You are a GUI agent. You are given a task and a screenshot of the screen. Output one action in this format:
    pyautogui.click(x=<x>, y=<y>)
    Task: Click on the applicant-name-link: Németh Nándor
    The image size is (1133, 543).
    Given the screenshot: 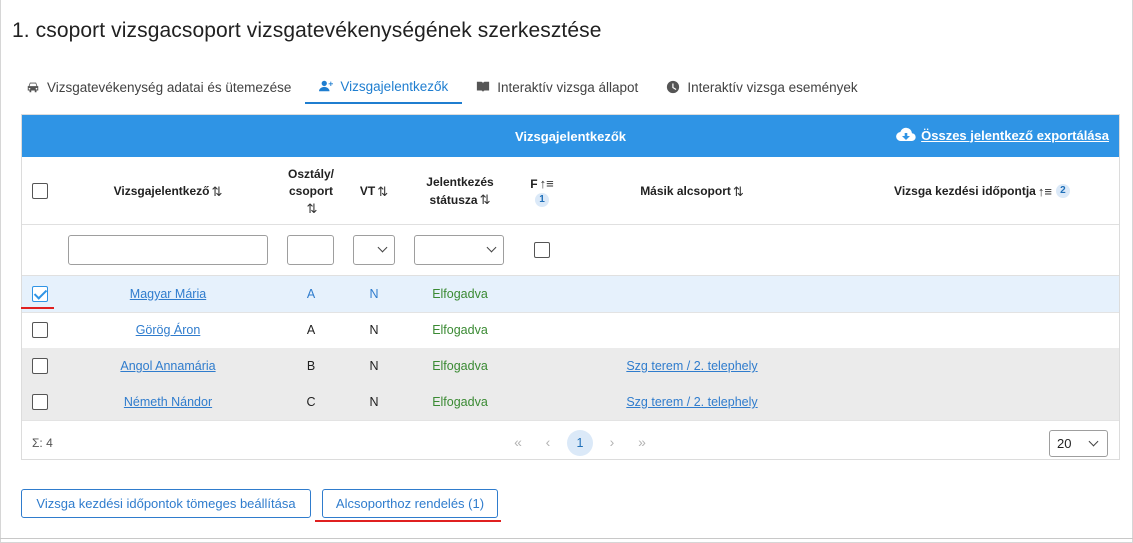 What is the action you would take?
    pyautogui.click(x=168, y=402)
    